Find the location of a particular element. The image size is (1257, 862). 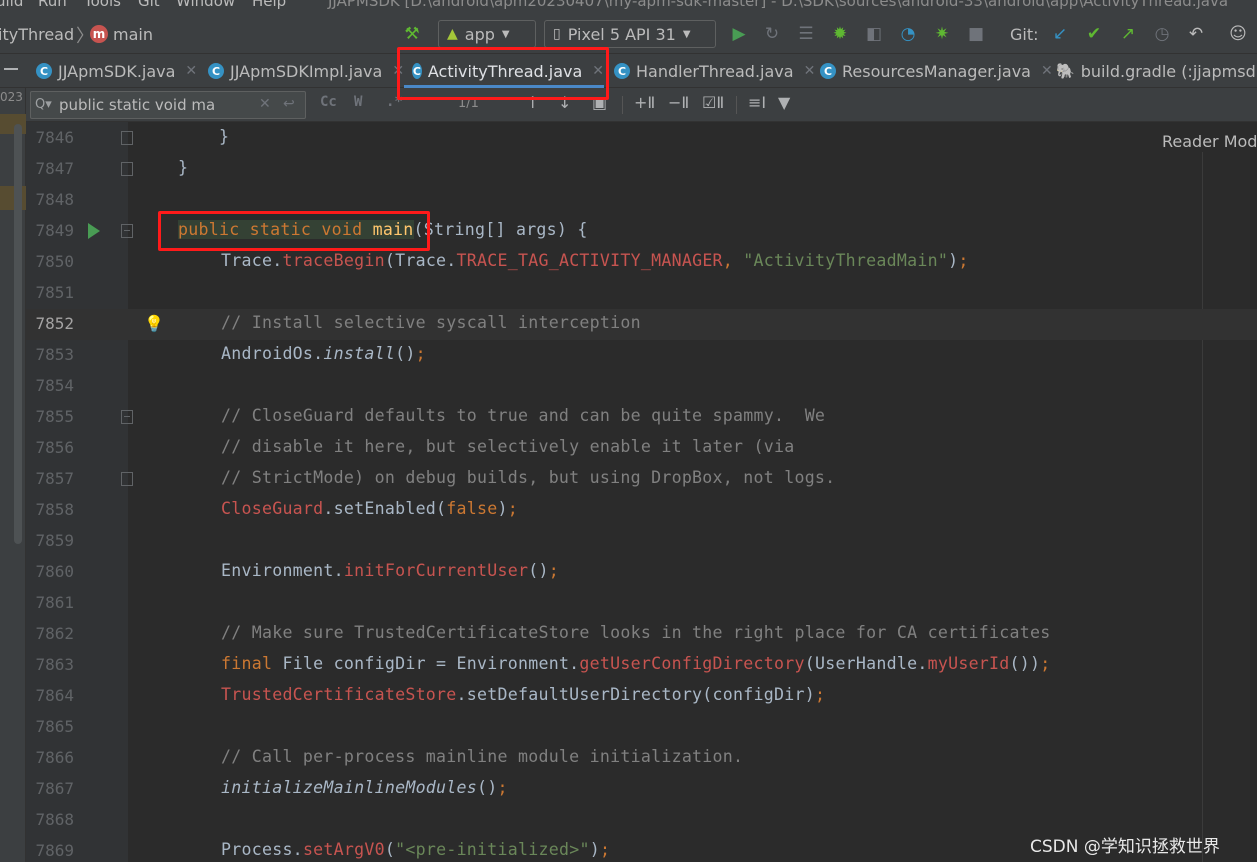

git-update-icon: ↙ is located at coordinates (1060, 34).